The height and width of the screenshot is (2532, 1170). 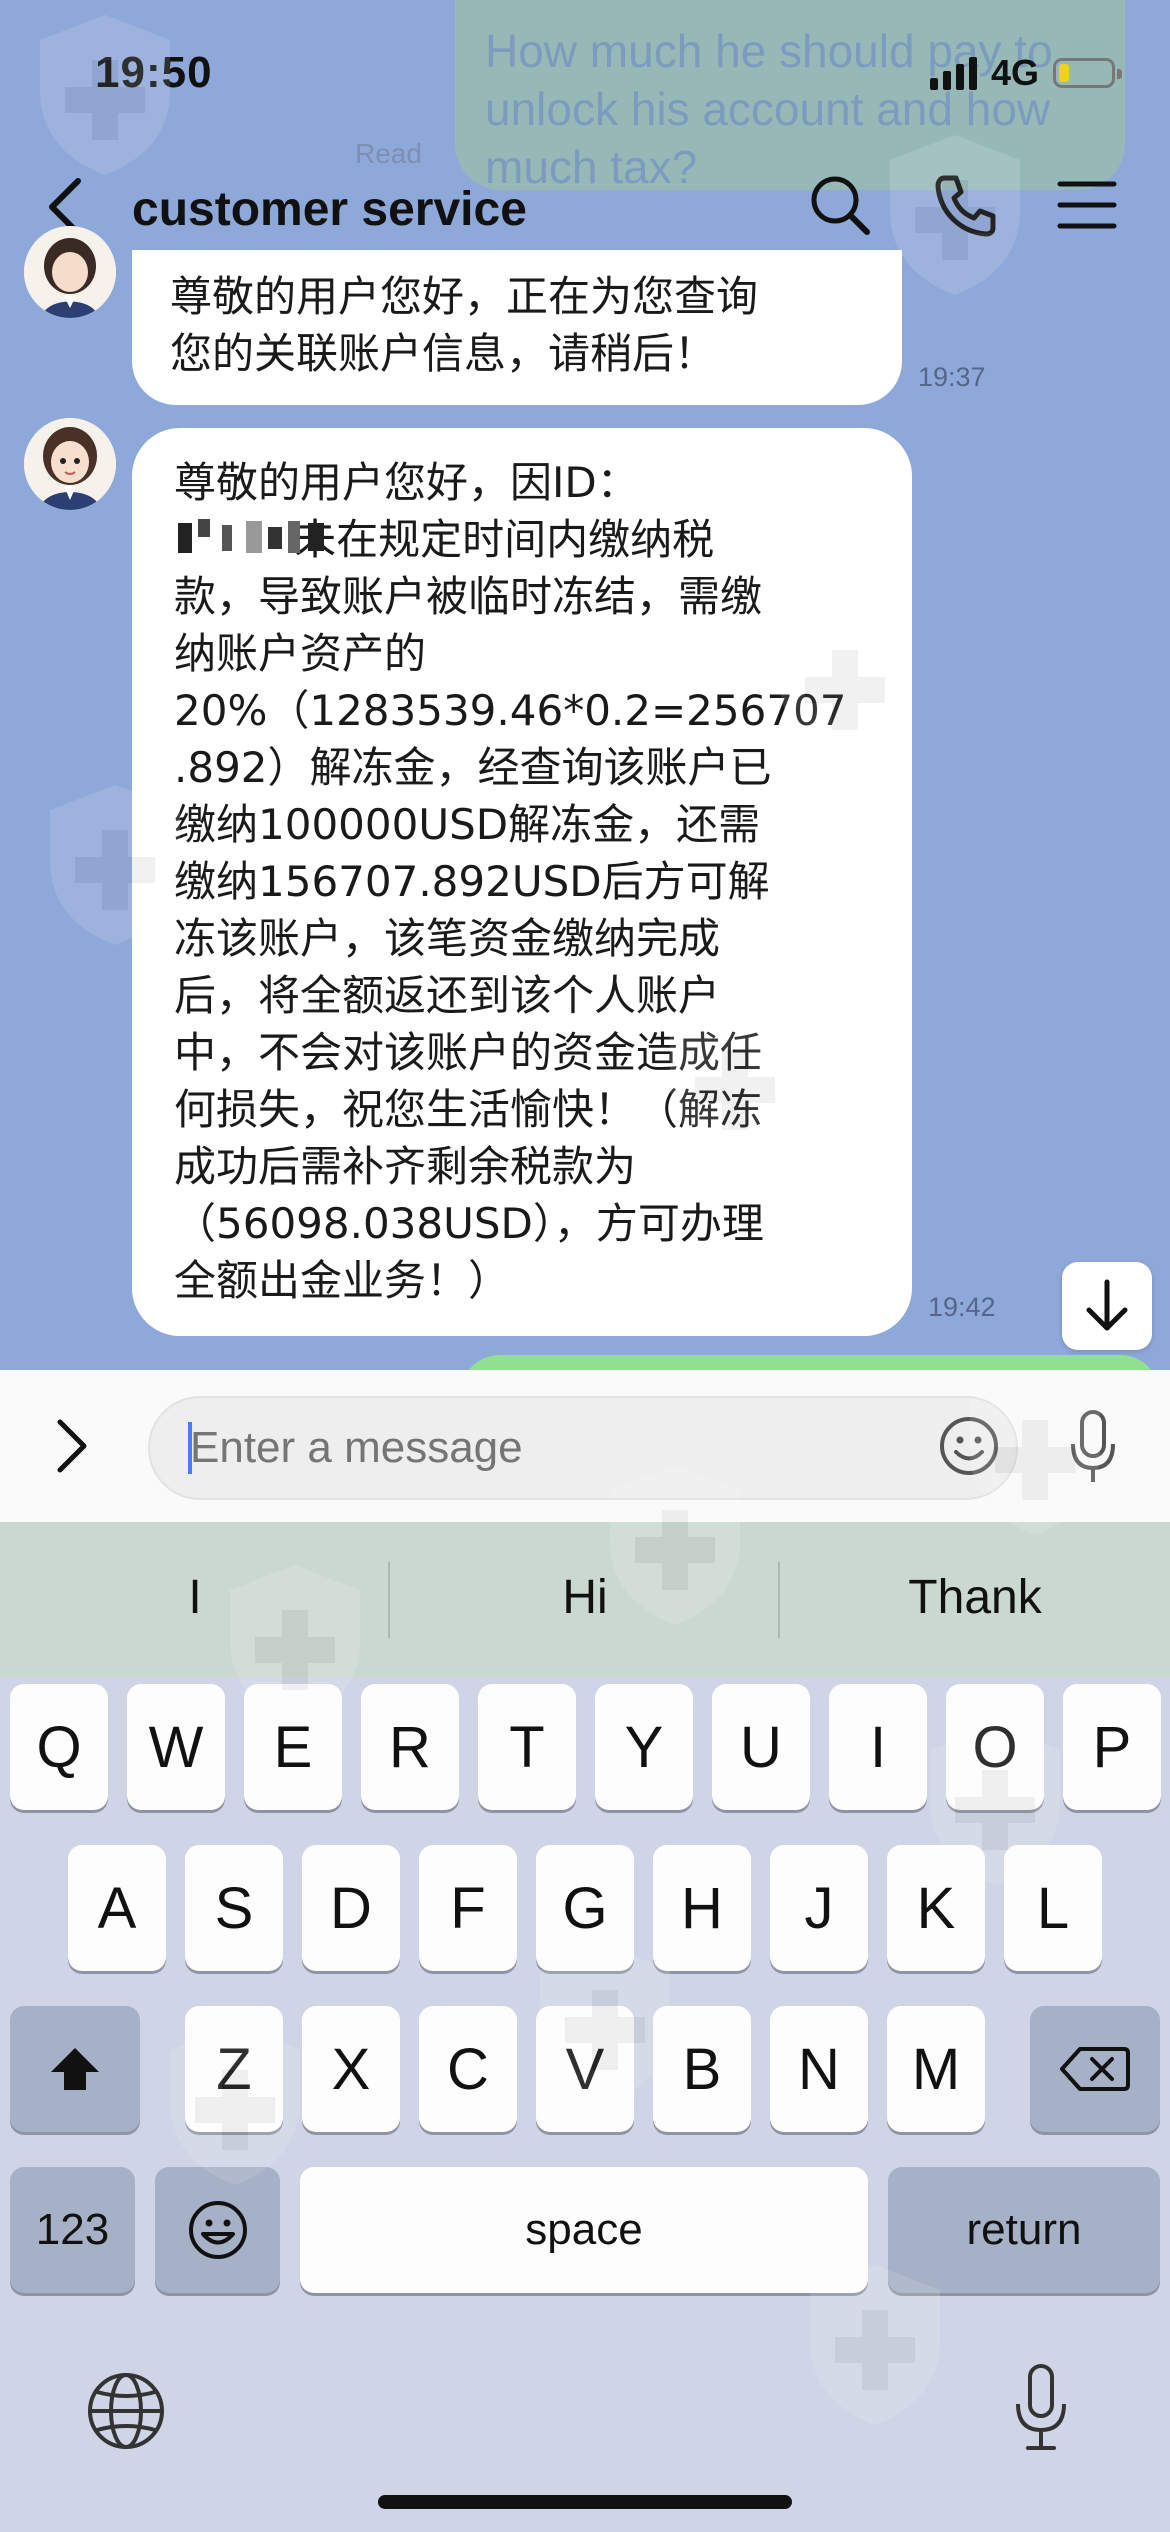 I want to click on key-q: Q, so click(x=59, y=1747).